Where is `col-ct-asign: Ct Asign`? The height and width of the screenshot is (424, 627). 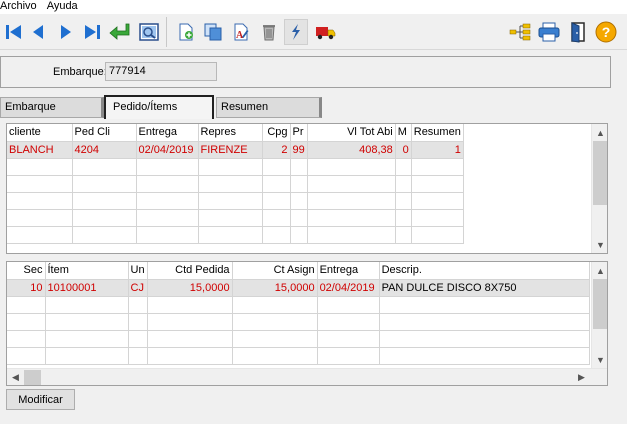 col-ct-asign: Ct Asign is located at coordinates (275, 271).